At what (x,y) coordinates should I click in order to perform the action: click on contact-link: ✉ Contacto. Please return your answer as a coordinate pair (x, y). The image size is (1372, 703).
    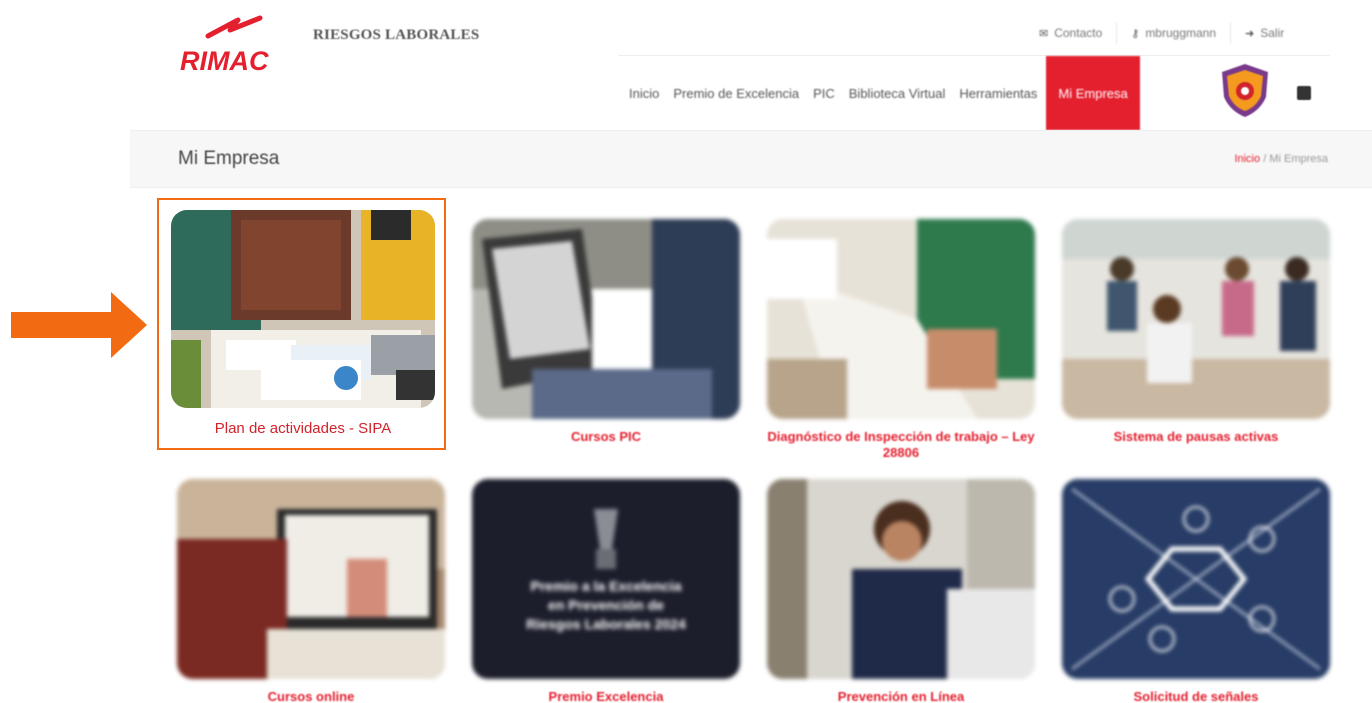
    Looking at the image, I should click on (1071, 33).